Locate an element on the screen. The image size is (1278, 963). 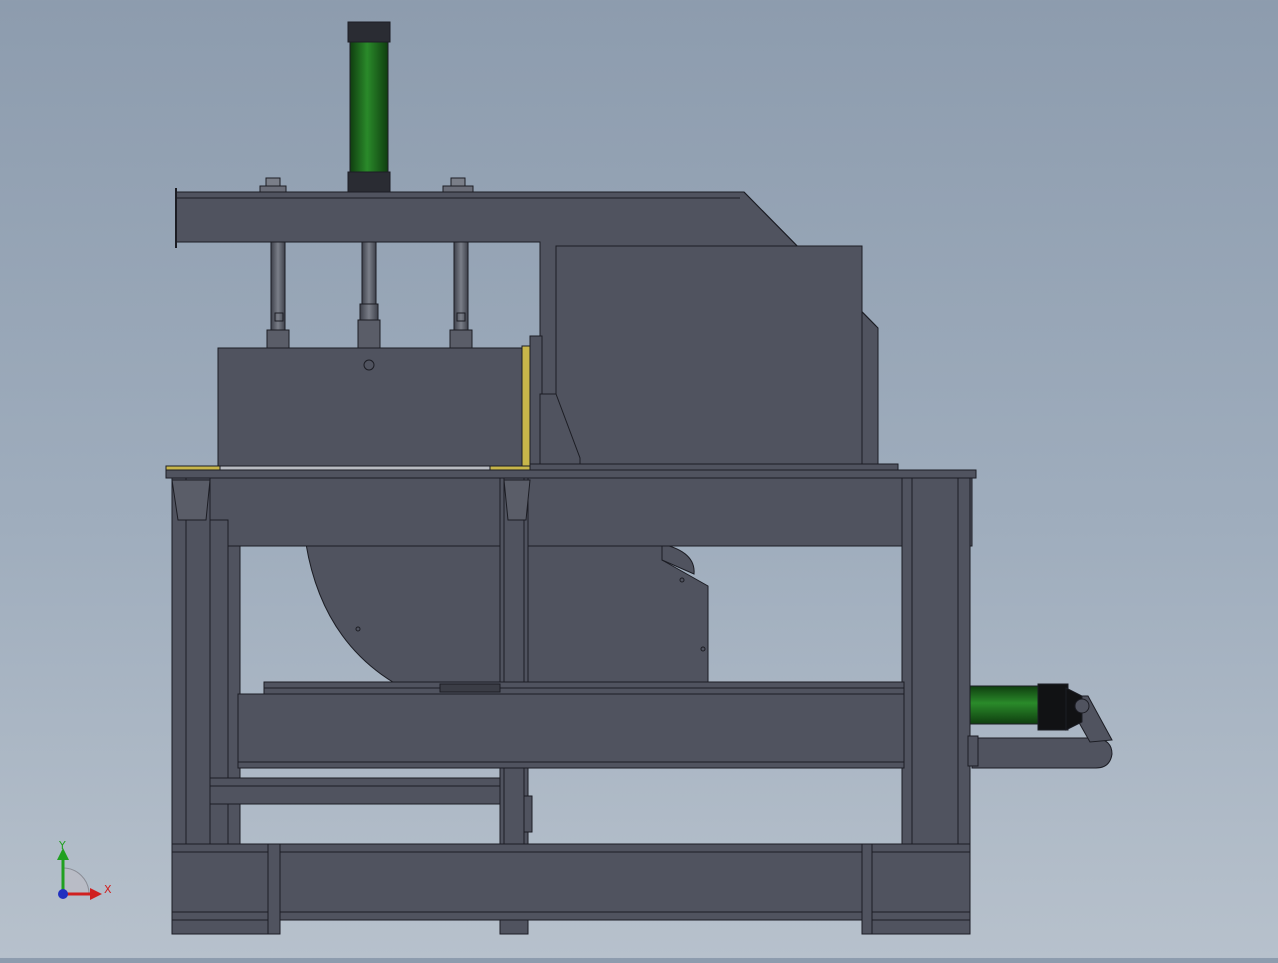
axis-triad: Y X is located at coordinates (84, 869).